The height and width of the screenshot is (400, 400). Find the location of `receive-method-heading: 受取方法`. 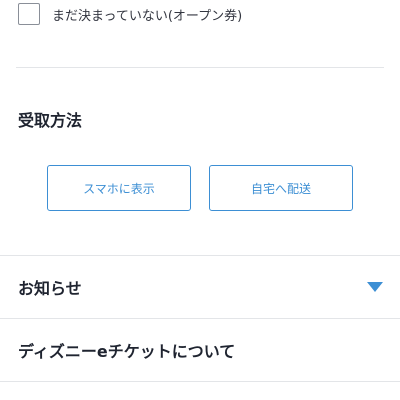

receive-method-heading: 受取方法 is located at coordinates (50, 120).